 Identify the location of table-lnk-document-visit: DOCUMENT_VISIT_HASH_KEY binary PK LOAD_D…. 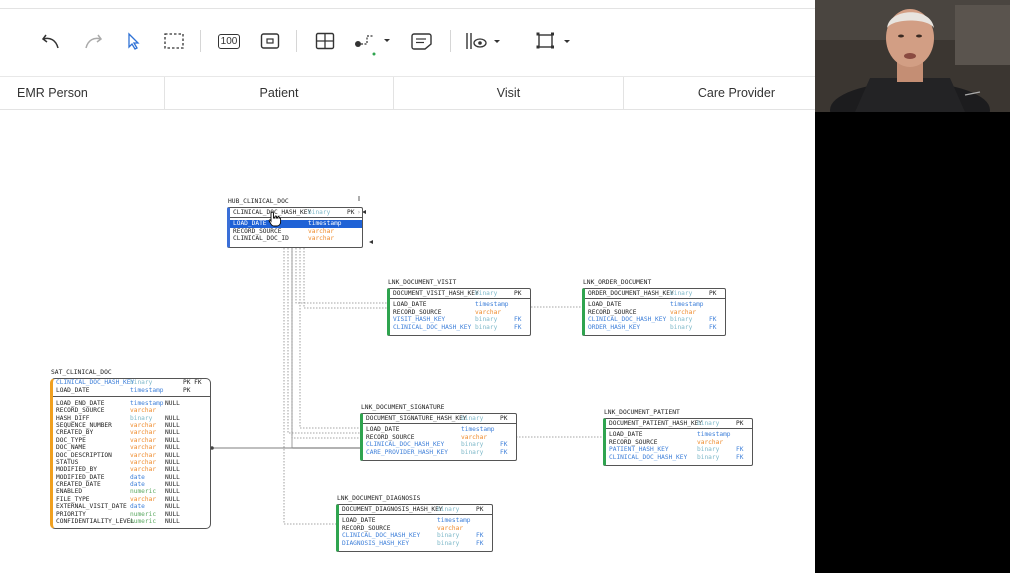
(459, 312).